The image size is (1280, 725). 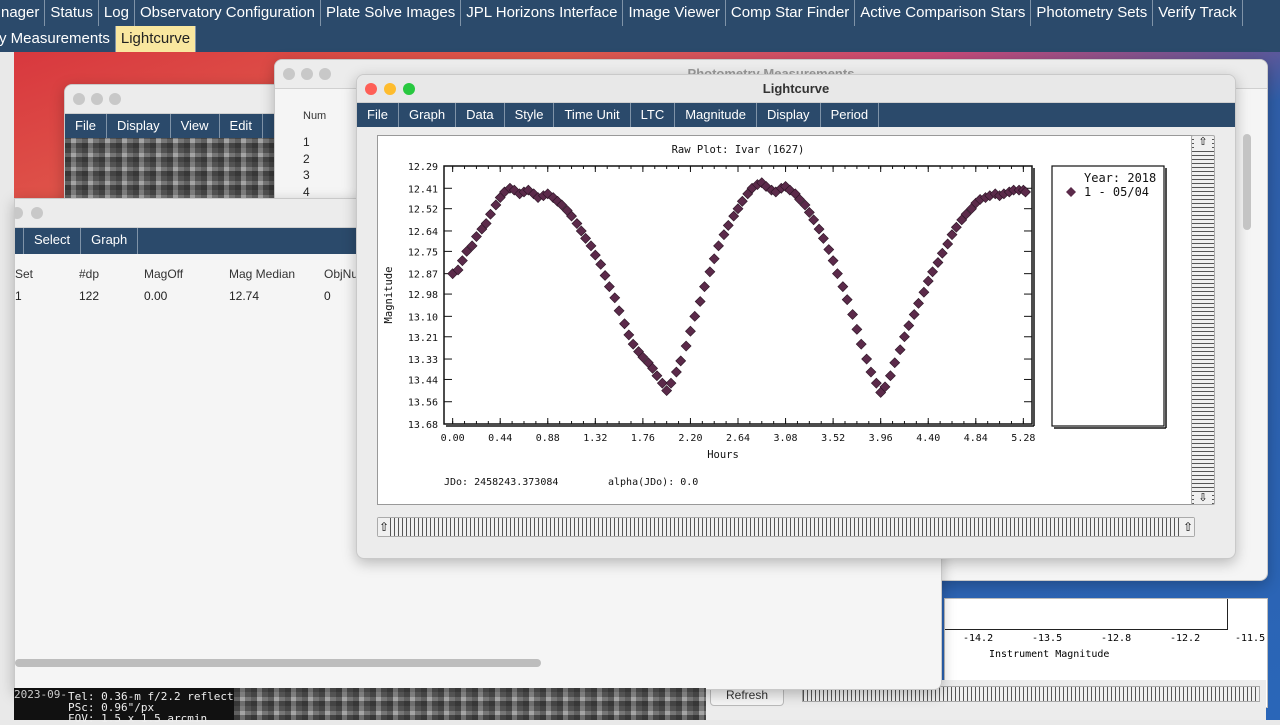 I want to click on table-cell: 122, so click(x=89, y=296).